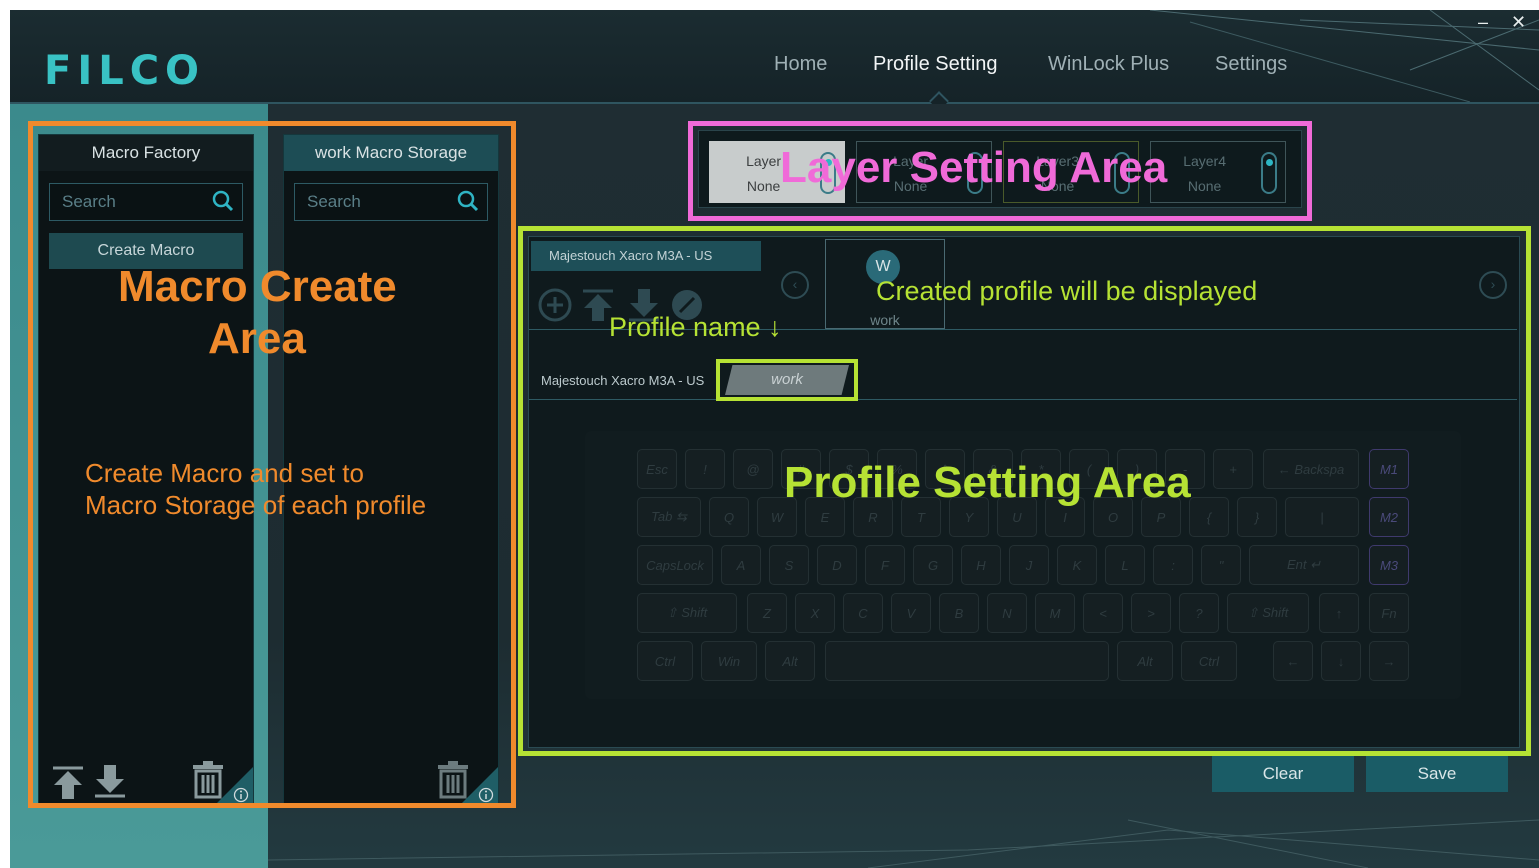  Describe the element at coordinates (377, 202) in the screenshot. I see `macro-storage-search-input` at that location.